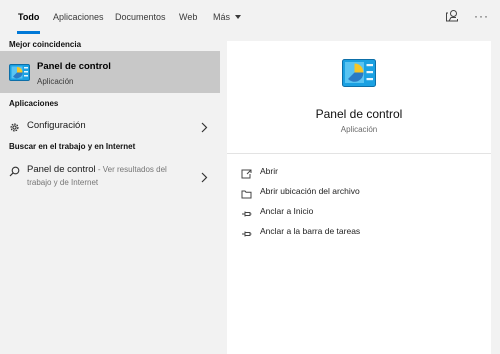 The height and width of the screenshot is (354, 500). I want to click on more-options-icon: ···, so click(481, 16).